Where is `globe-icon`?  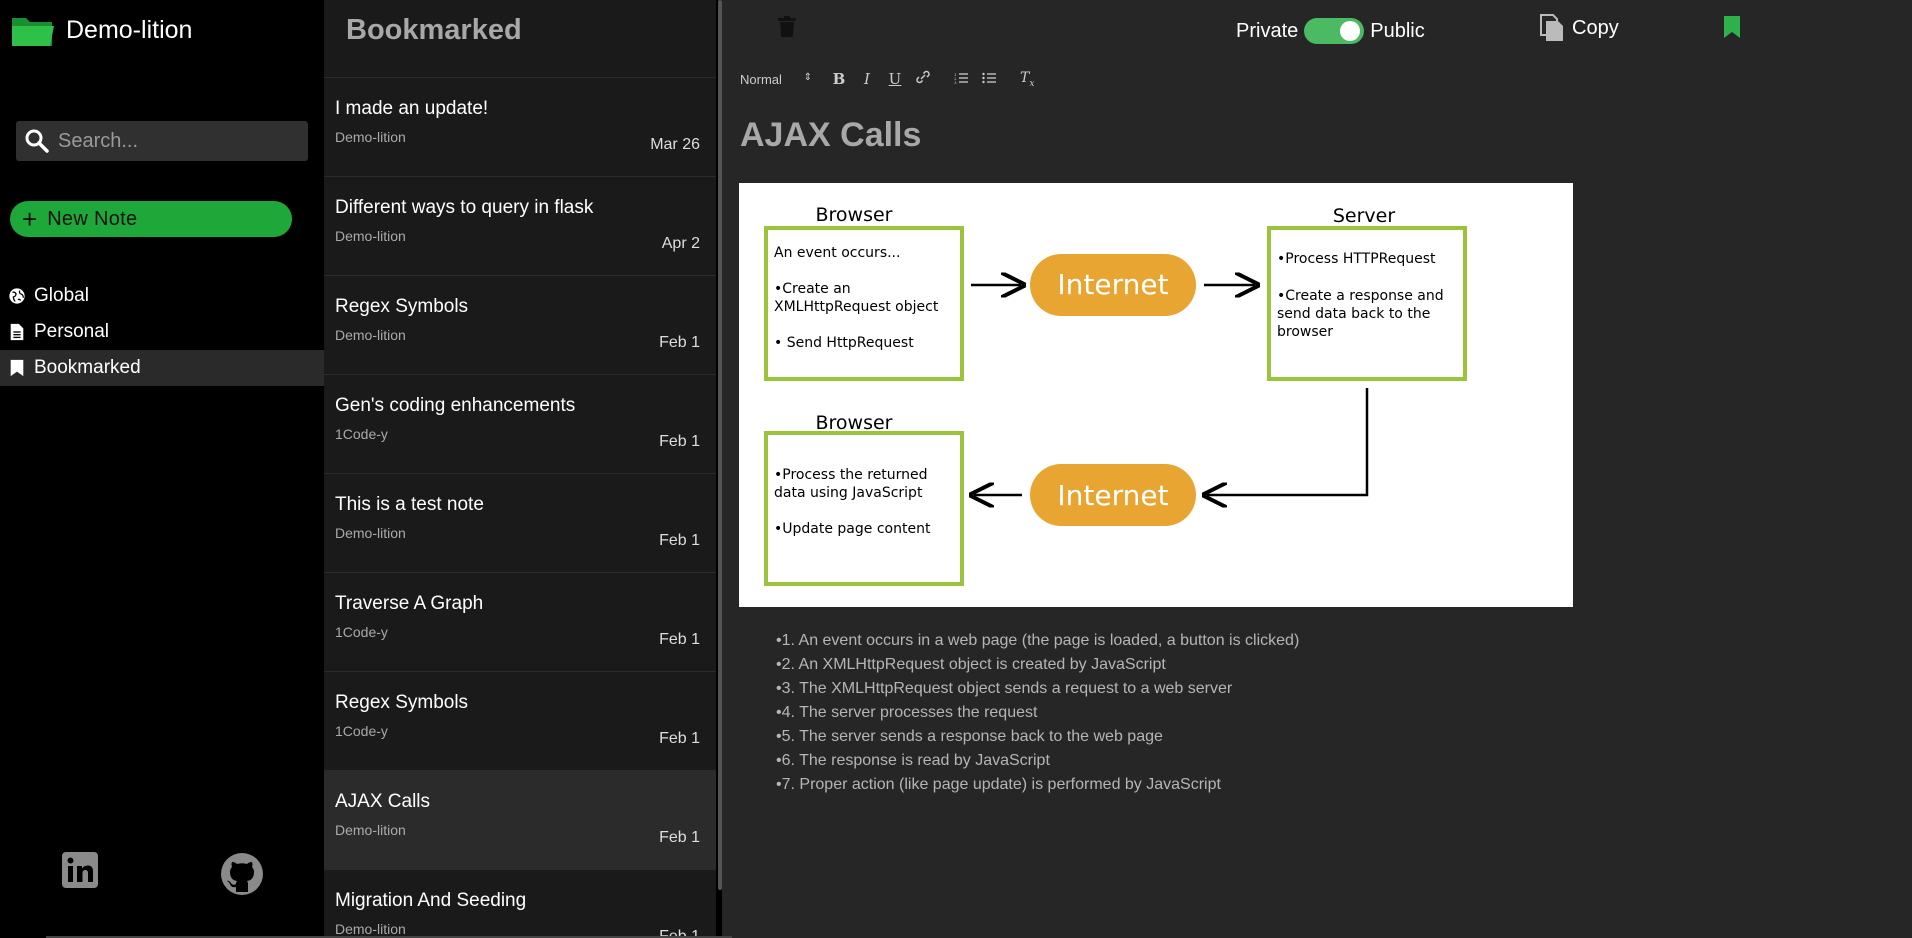 globe-icon is located at coordinates (17, 296).